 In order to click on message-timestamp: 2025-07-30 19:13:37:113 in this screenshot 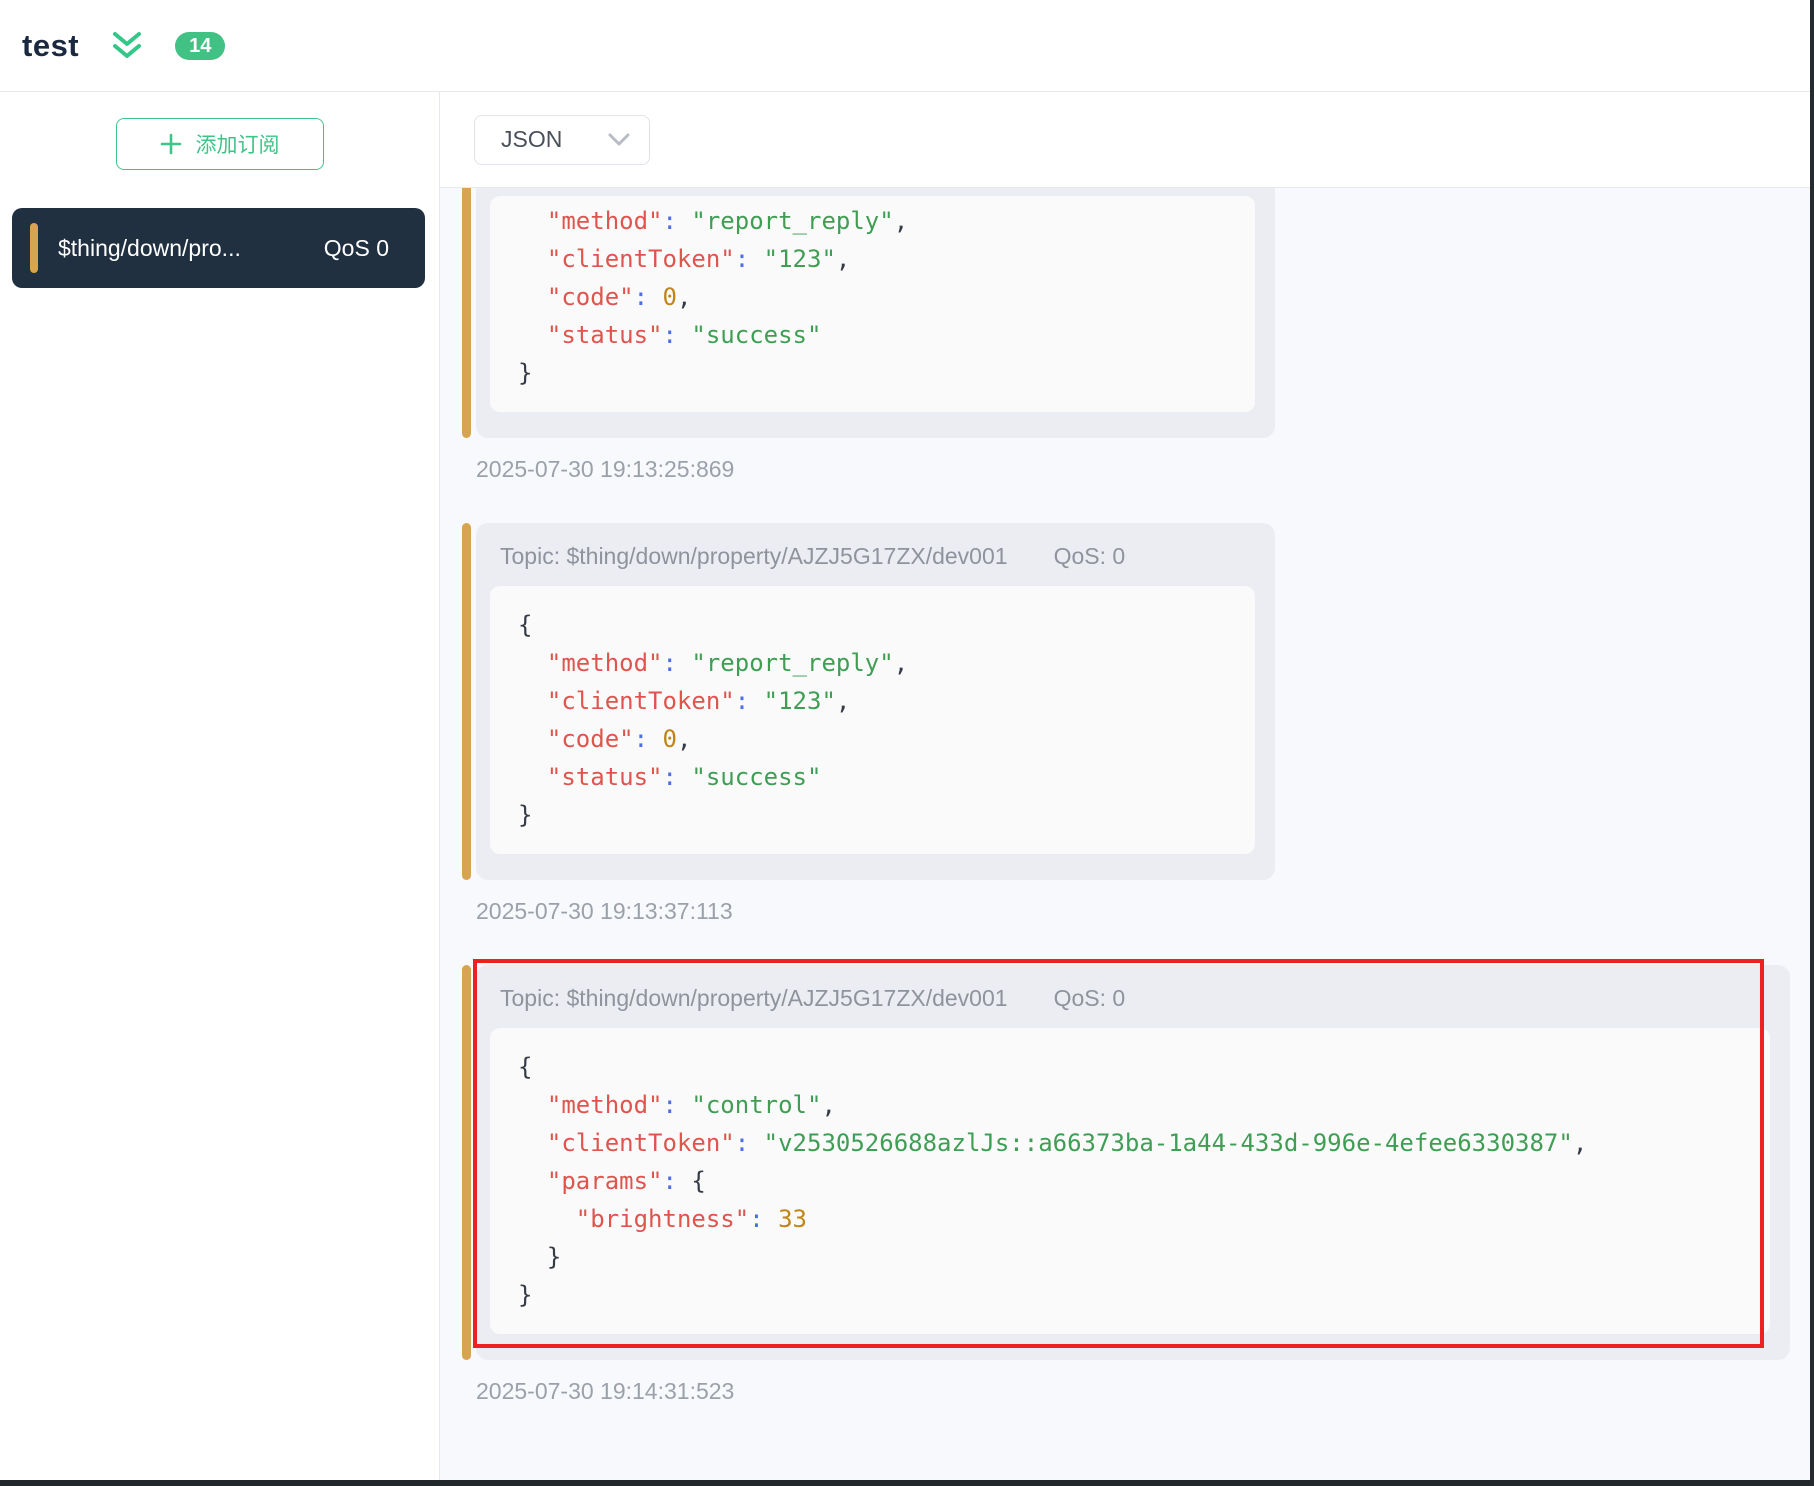, I will do `click(604, 911)`.